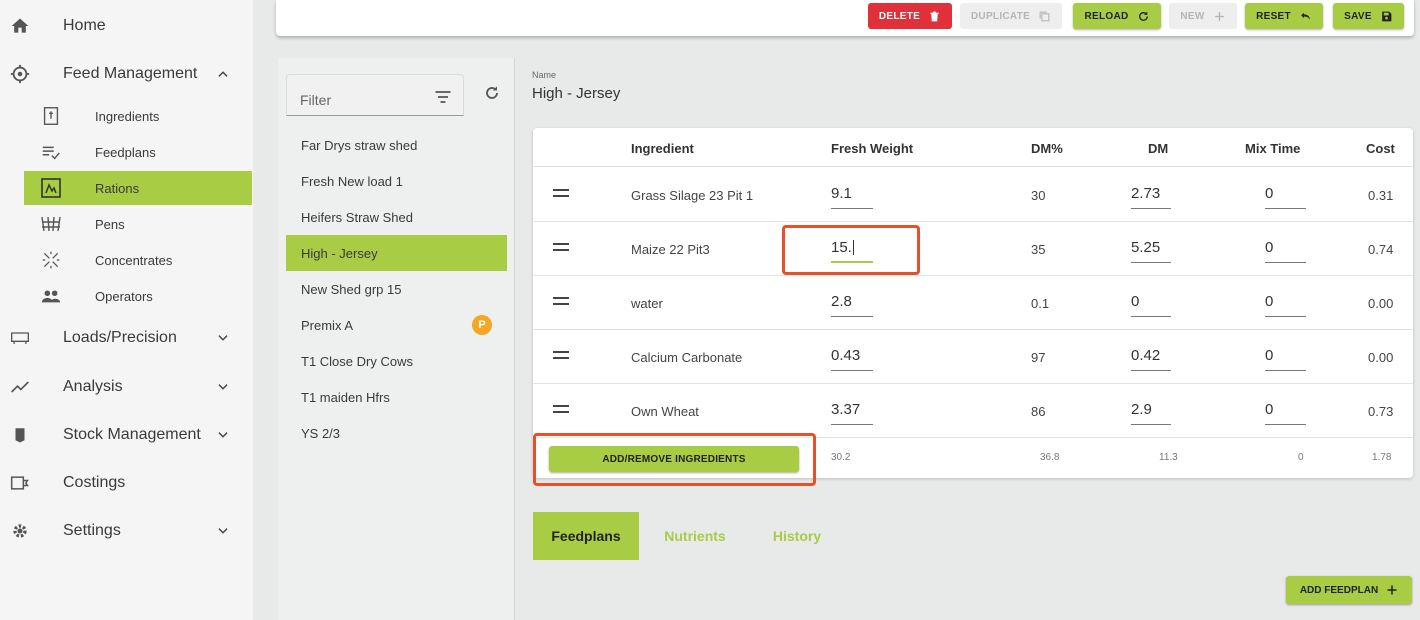 The height and width of the screenshot is (620, 1420). What do you see at coordinates (126, 26) in the screenshot?
I see `nav-home: Home` at bounding box center [126, 26].